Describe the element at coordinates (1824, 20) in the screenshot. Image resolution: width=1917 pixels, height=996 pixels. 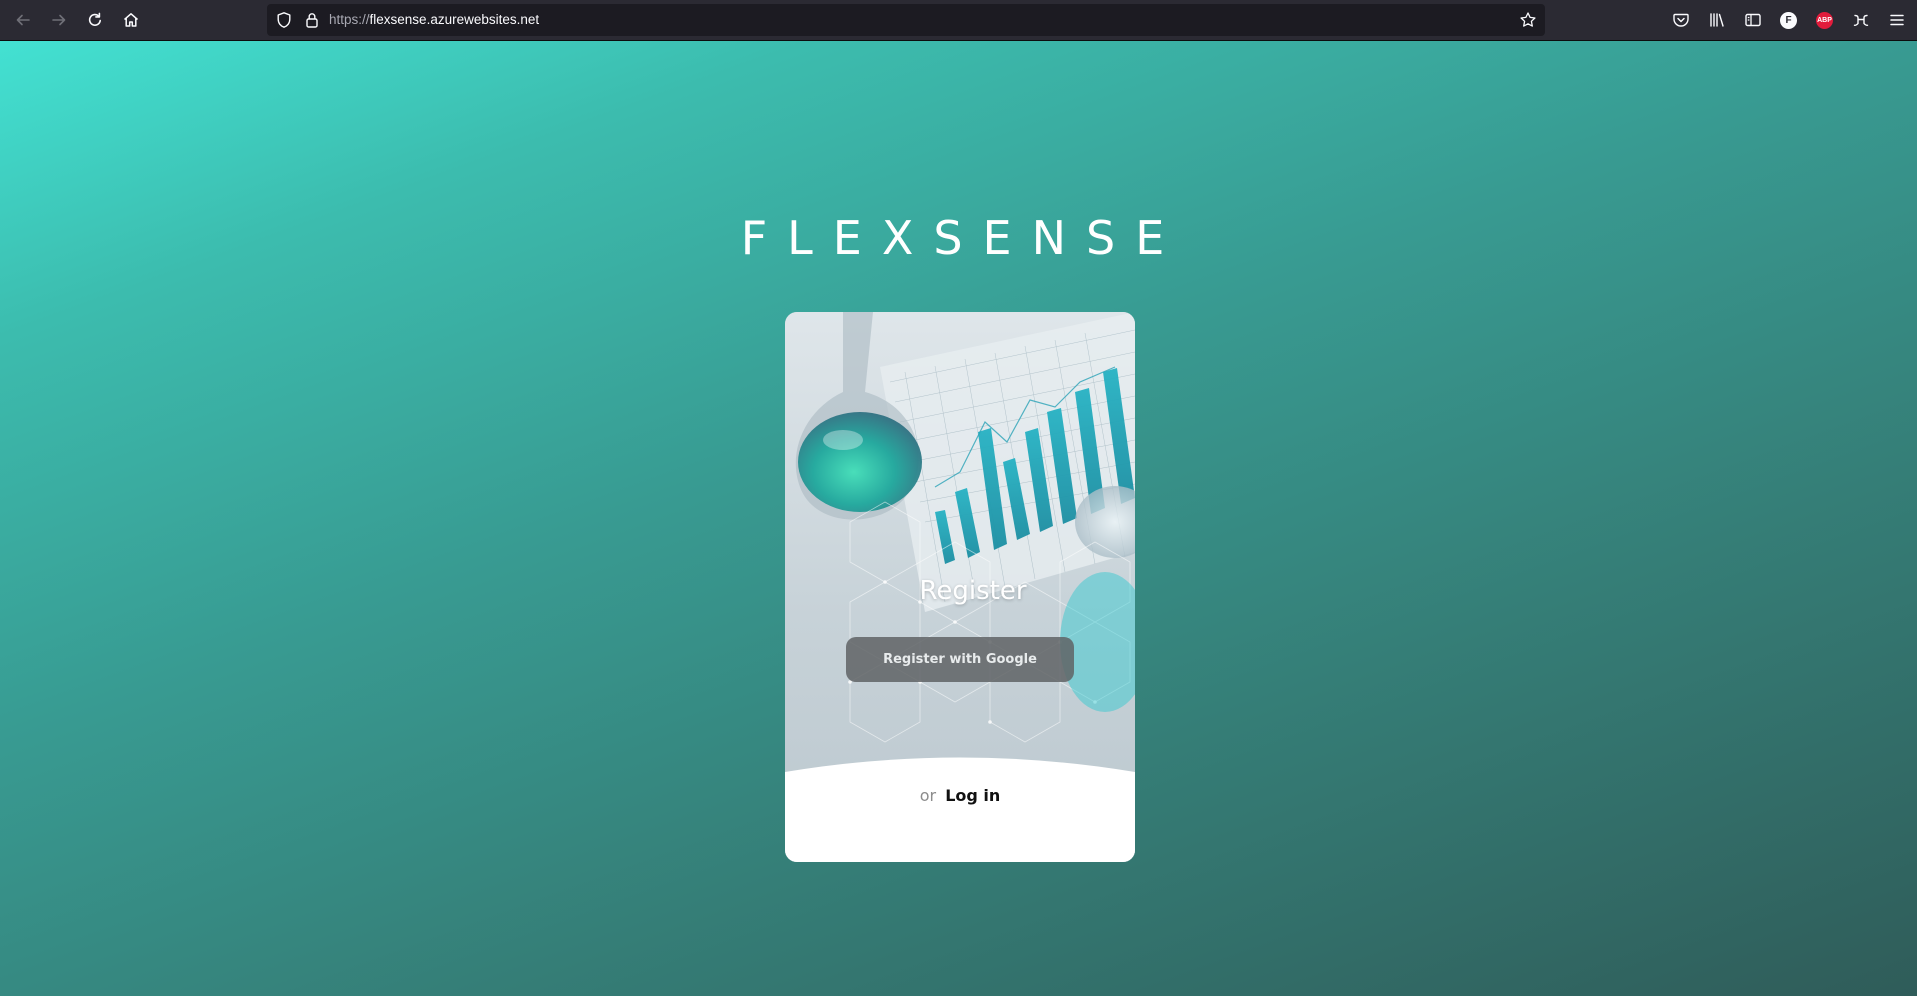
I see `adblock-plus-icon: ABP` at that location.